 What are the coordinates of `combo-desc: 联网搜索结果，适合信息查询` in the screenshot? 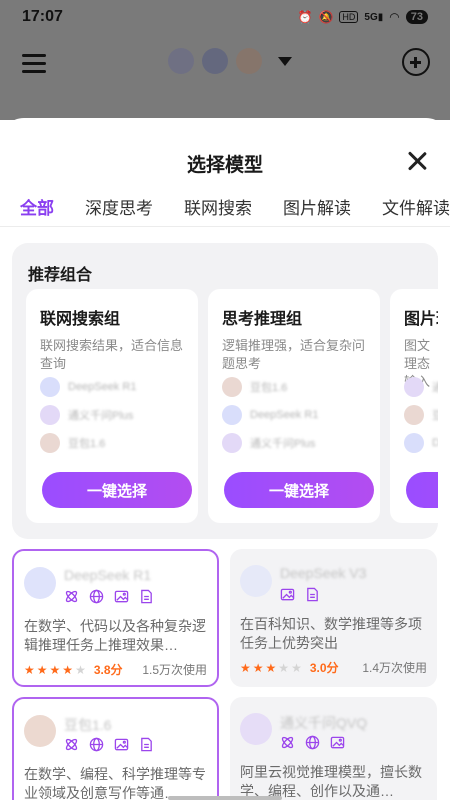 It's located at (112, 354).